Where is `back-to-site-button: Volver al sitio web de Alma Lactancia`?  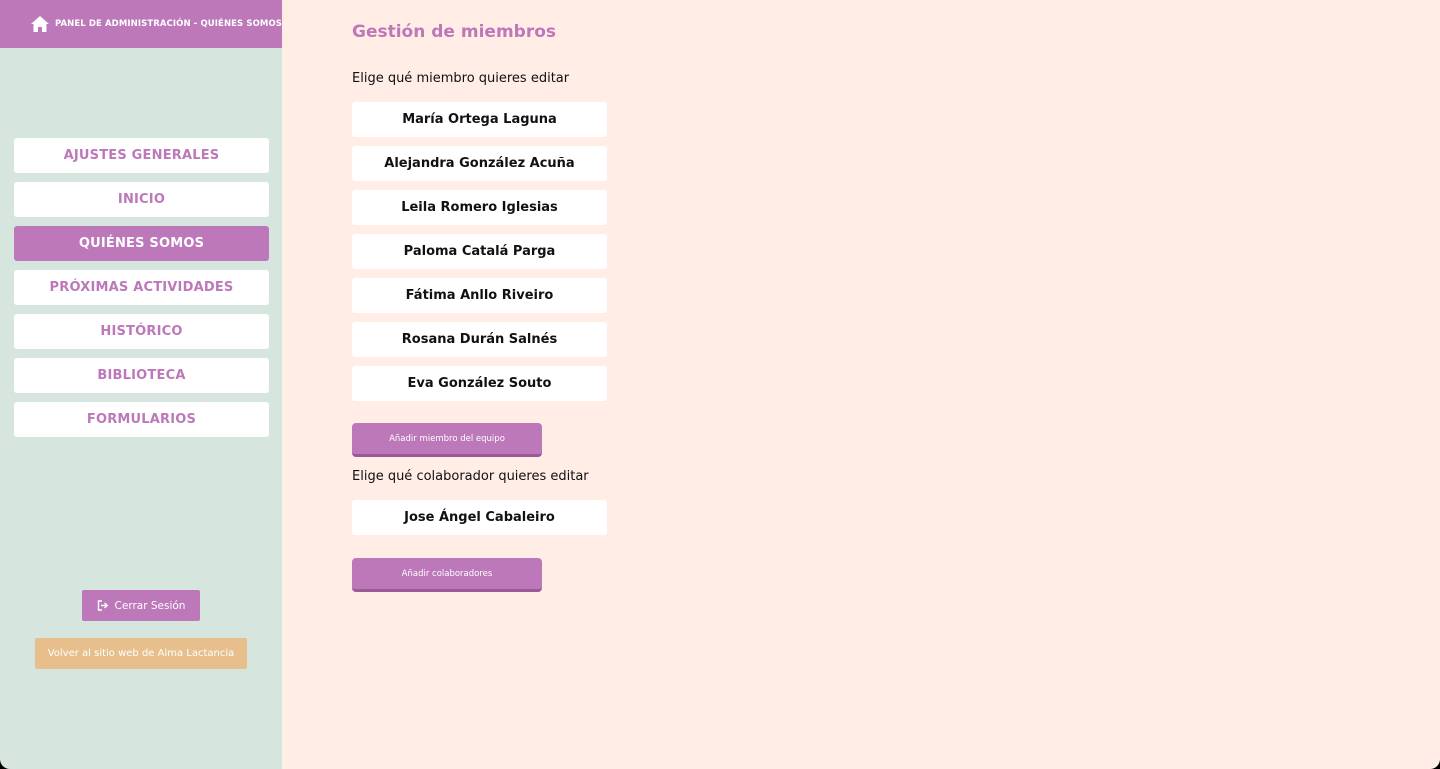
back-to-site-button: Volver al sitio web de Alma Lactancia is located at coordinates (141, 653).